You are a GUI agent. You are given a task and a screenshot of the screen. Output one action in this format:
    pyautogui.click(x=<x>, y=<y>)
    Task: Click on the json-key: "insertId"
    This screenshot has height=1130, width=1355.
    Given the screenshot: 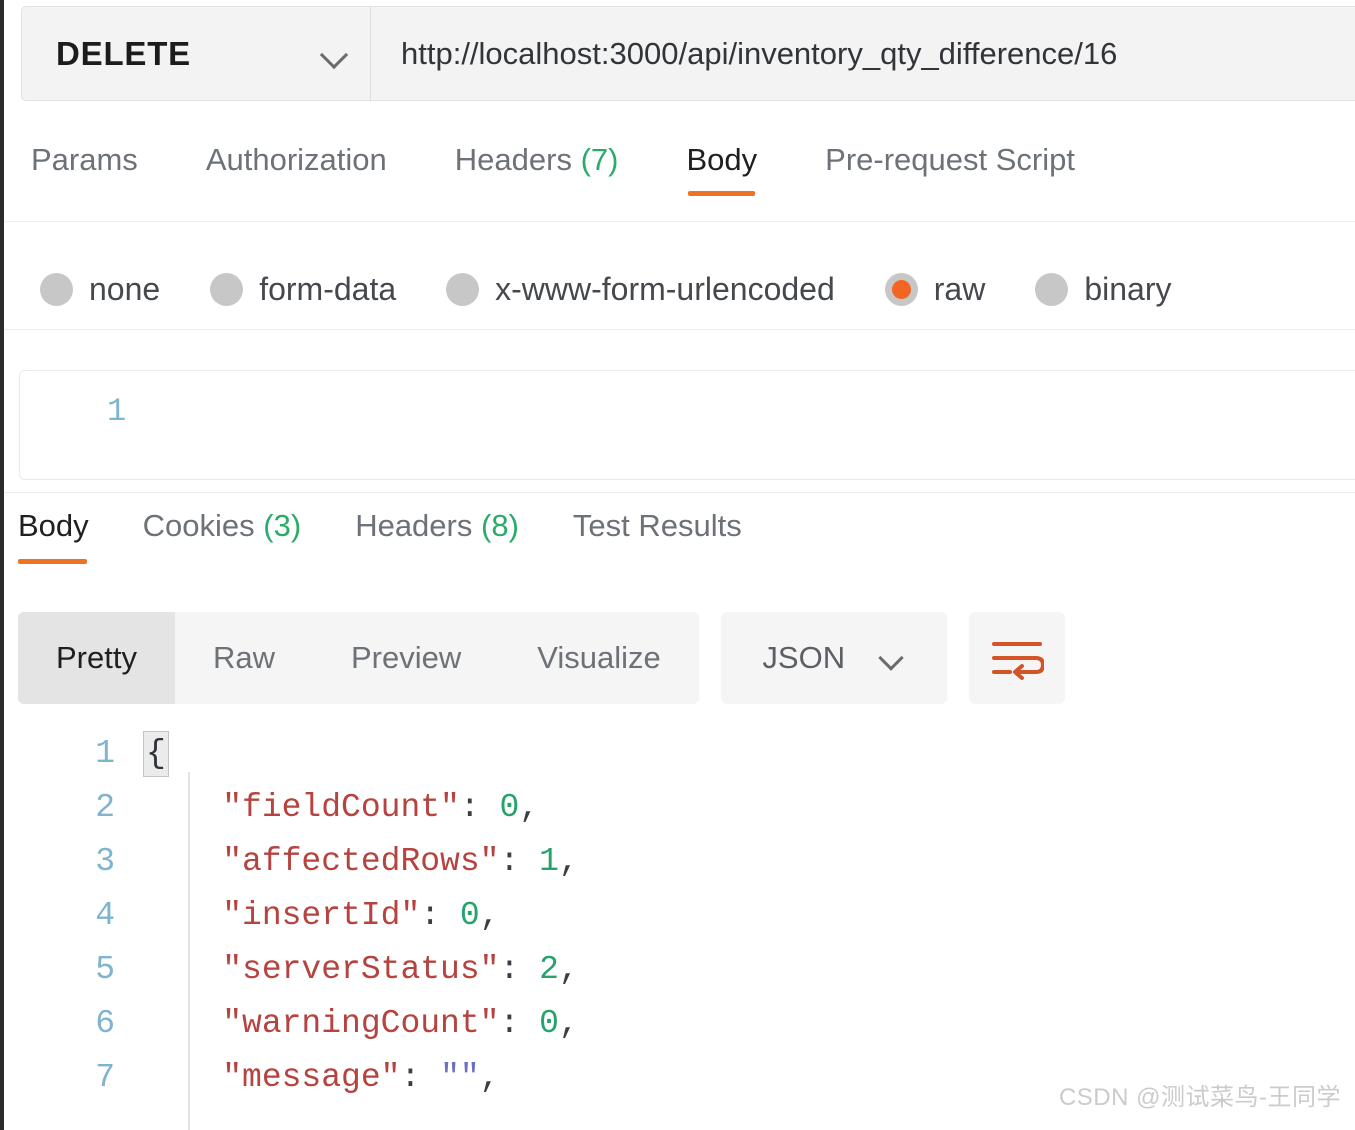 What is the action you would take?
    pyautogui.click(x=321, y=915)
    